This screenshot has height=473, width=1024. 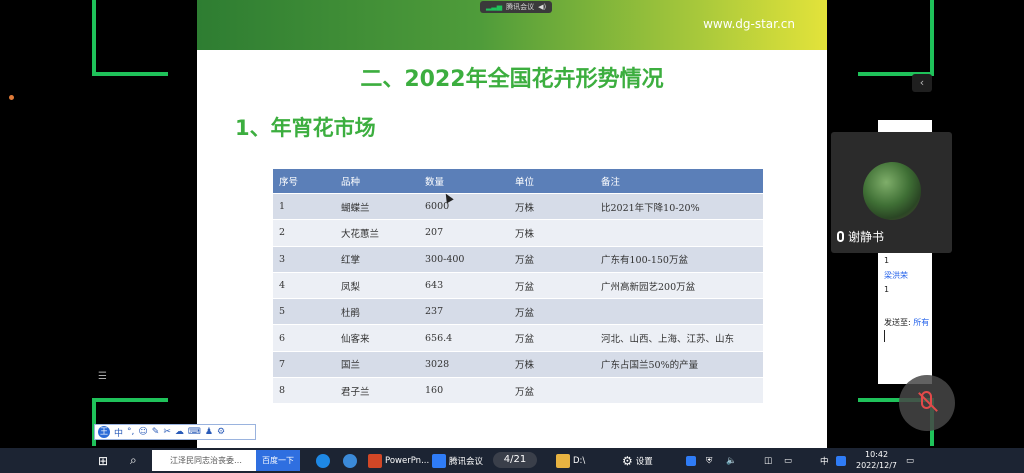 I want to click on scissors-icon: ✂, so click(x=167, y=432).